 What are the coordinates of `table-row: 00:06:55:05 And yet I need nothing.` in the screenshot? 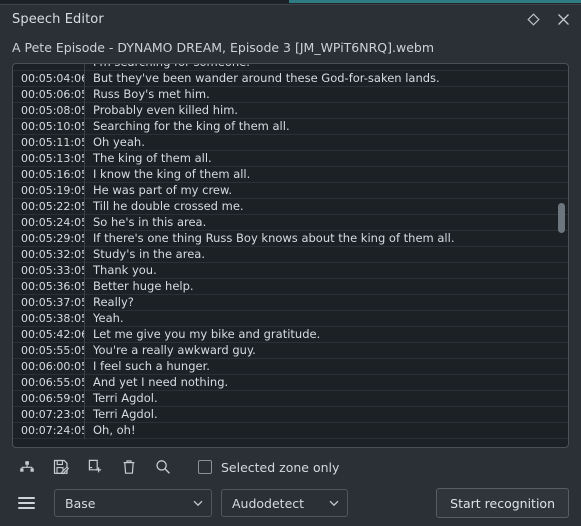 It's located at (290, 382).